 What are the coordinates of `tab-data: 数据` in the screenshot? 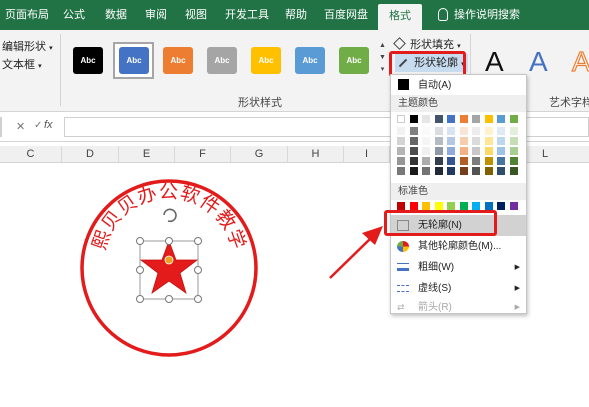 It's located at (116, 15).